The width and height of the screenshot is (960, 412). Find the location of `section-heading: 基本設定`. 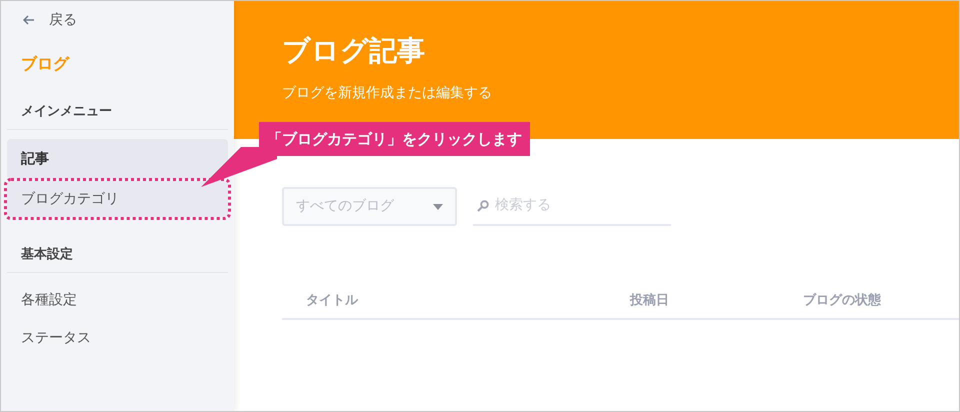

section-heading: 基本設定 is located at coordinates (47, 254).